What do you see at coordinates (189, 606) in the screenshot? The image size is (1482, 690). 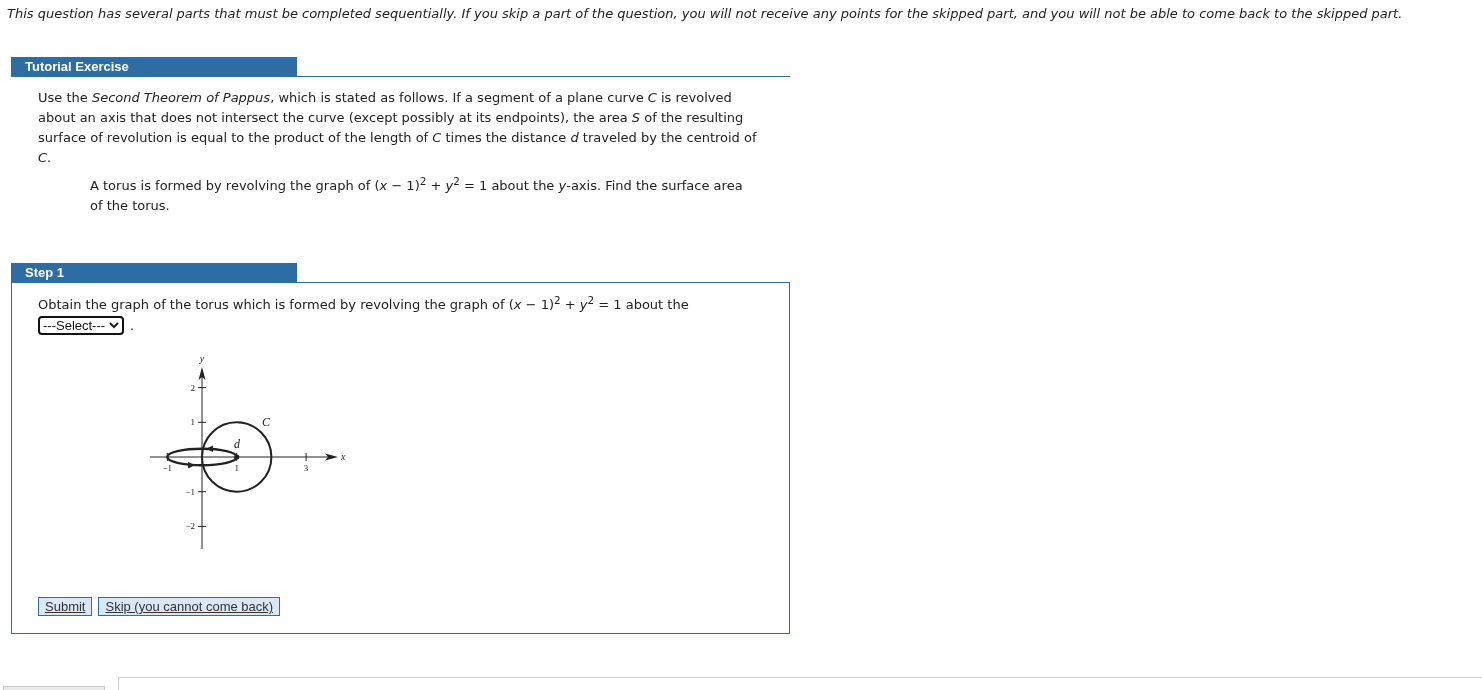 I see `action-button: Skip (you cannot come back)` at bounding box center [189, 606].